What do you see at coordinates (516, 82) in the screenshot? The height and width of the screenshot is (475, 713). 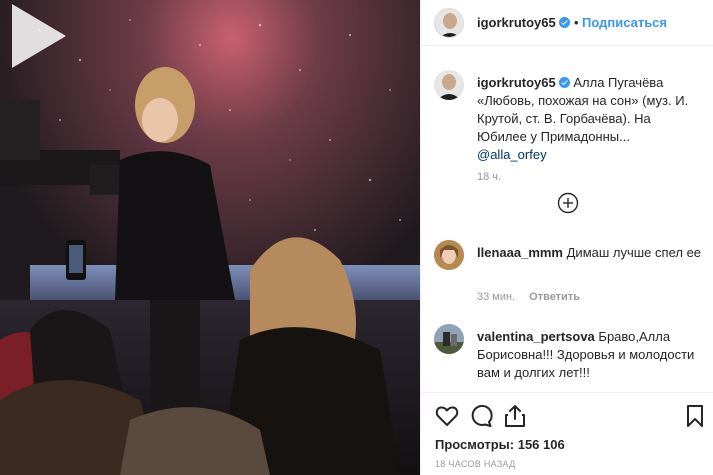 I see `caption-username: igorkrutoy65` at bounding box center [516, 82].